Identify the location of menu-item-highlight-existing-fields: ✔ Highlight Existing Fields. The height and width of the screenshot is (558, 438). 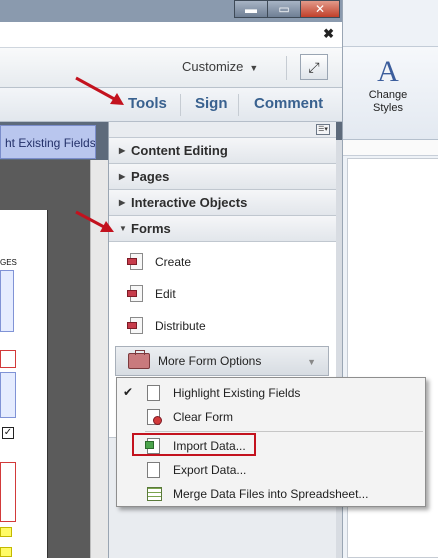
(271, 393).